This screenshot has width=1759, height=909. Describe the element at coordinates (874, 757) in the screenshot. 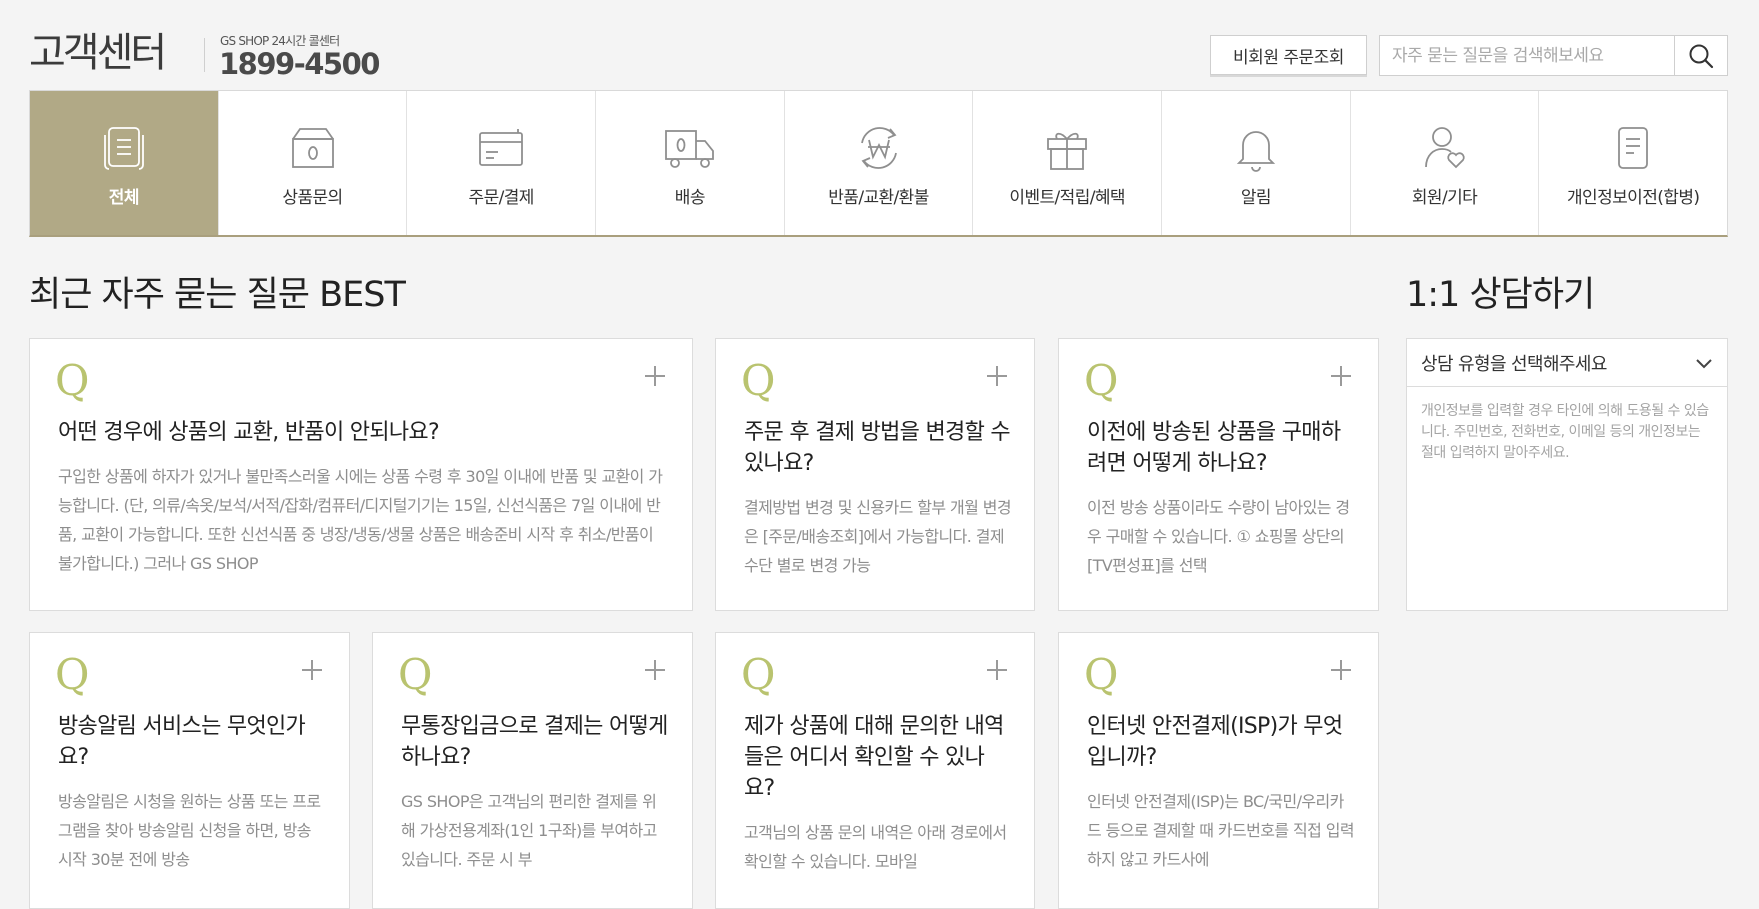

I see `faq-question: 제가 상품에 대해 문의한 내역들은 어디서 확인할 수 있나요?` at that location.